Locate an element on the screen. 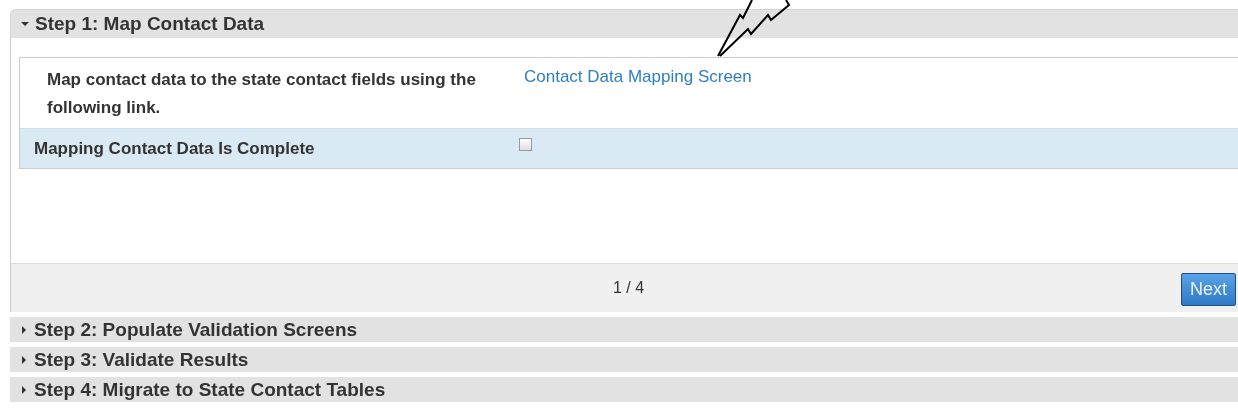  step-header: Step 3: Validate Results is located at coordinates (624, 359).